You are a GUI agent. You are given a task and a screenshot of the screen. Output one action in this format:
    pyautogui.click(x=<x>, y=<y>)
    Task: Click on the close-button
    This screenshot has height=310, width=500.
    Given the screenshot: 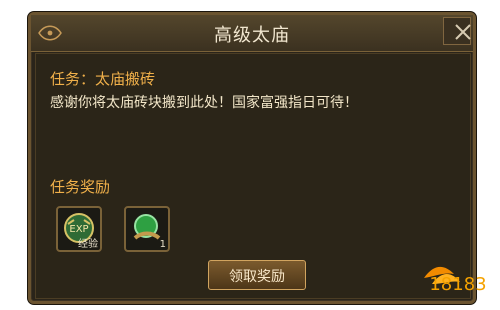 What is the action you would take?
    pyautogui.click(x=457, y=31)
    